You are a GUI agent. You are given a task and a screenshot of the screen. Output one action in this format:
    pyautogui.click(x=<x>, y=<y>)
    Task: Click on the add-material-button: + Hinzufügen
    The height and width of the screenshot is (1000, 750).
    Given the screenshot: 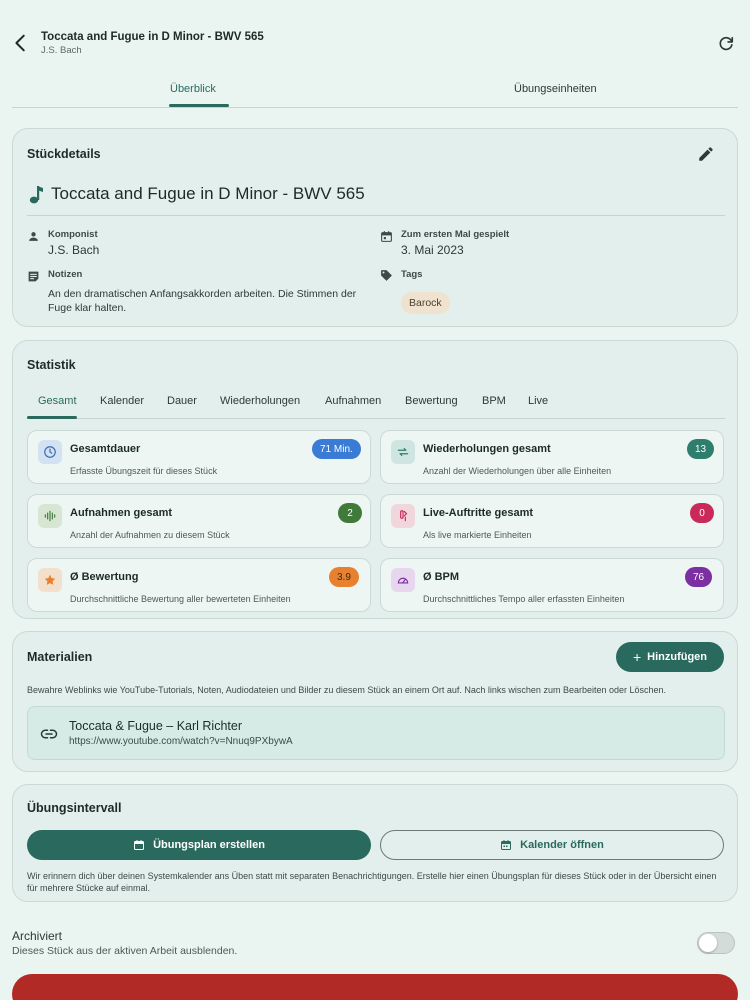 What is the action you would take?
    pyautogui.click(x=670, y=657)
    